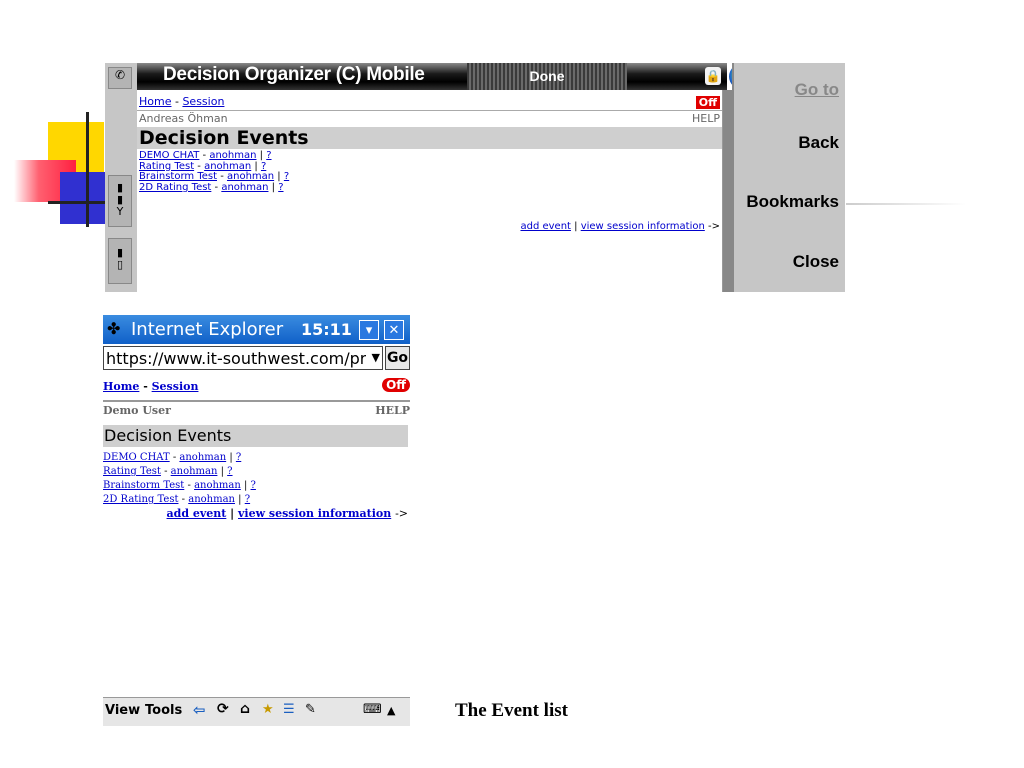  I want to click on home-icon: ⌂, so click(245, 709).